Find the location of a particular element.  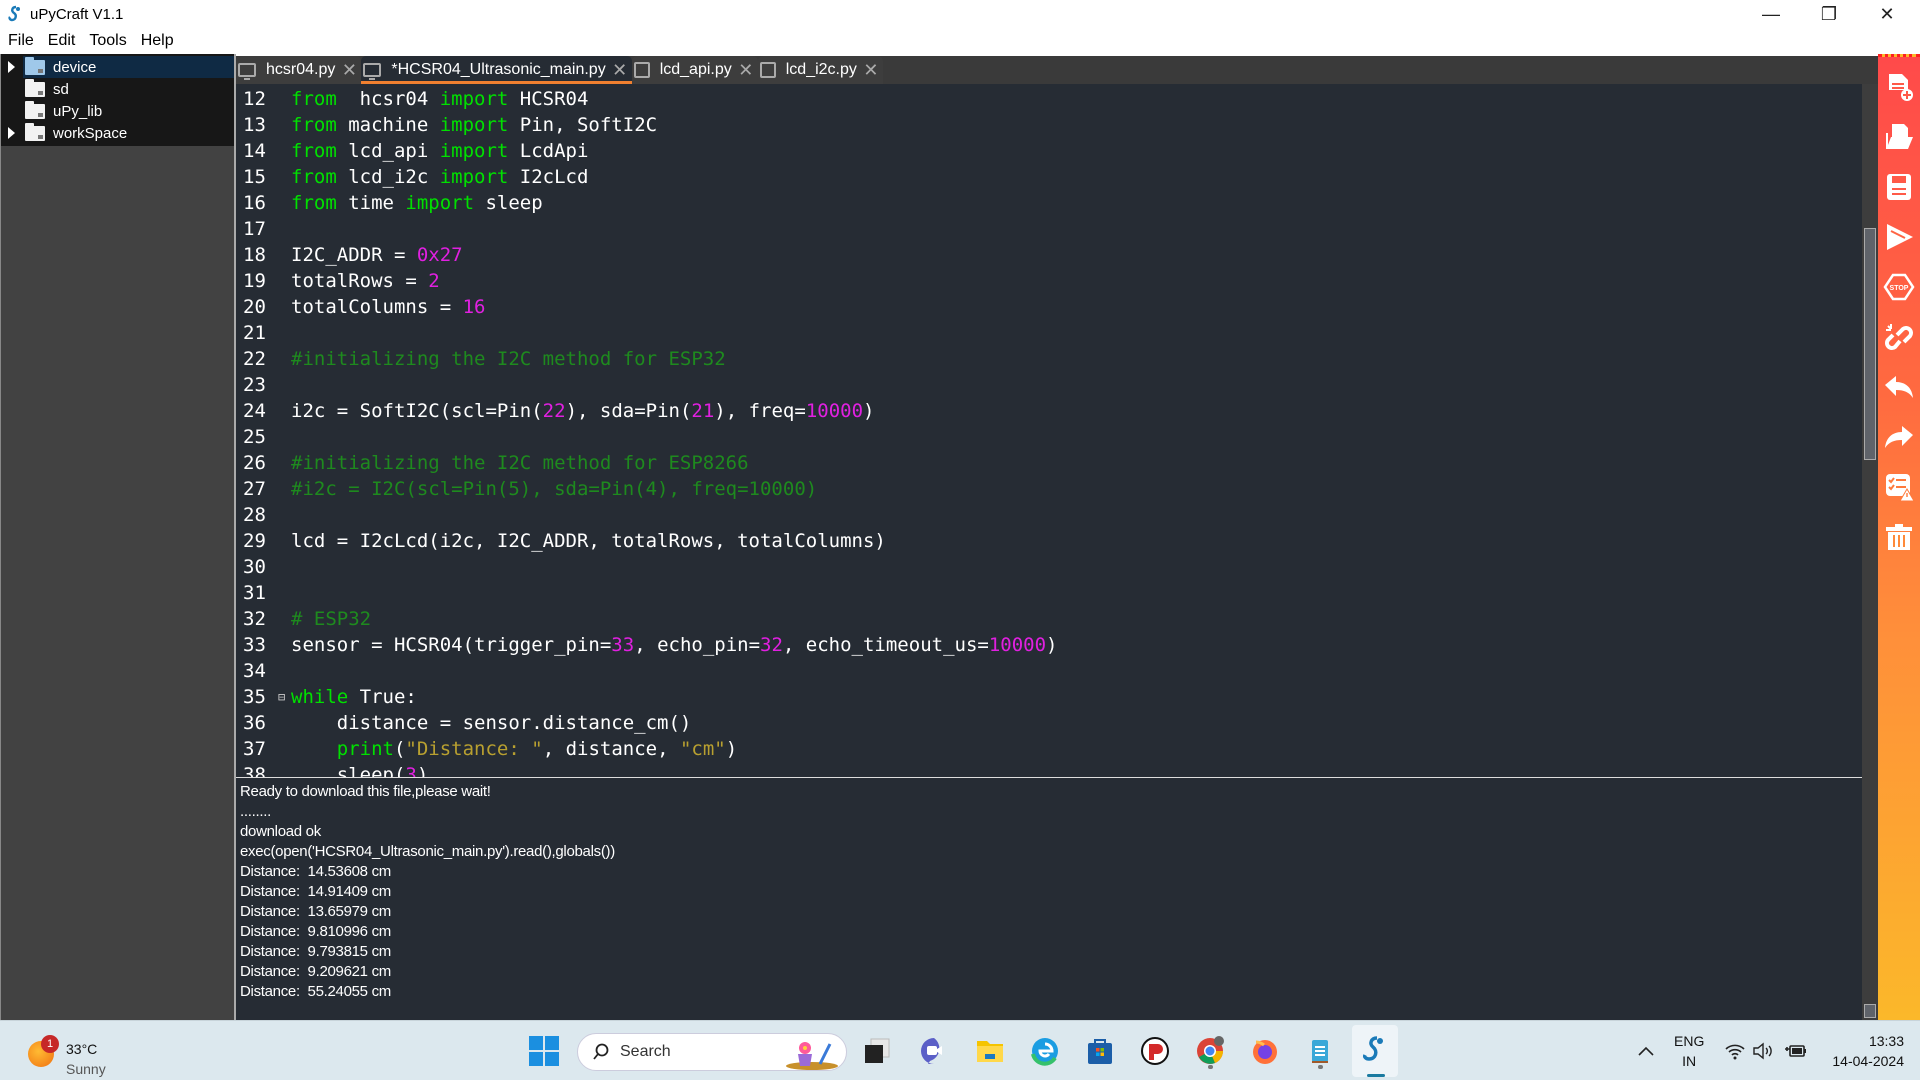

open-folder-icon is located at coordinates (1899, 136).